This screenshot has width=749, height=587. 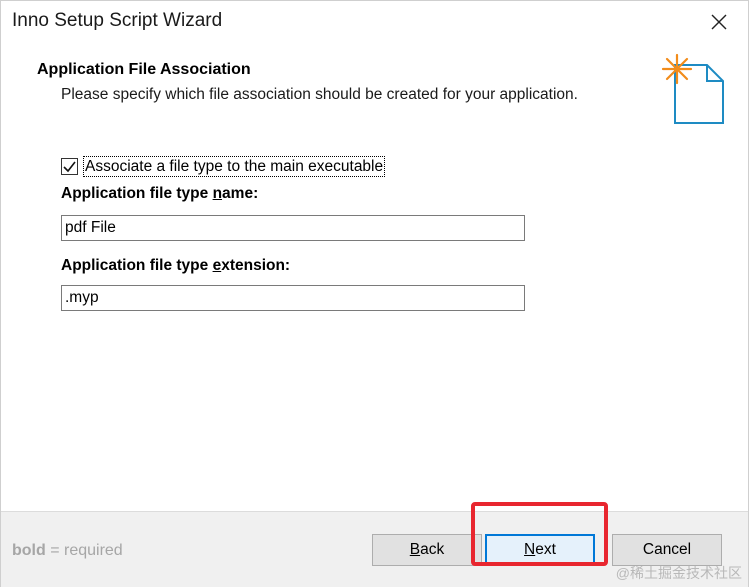 I want to click on close-icon, so click(x=719, y=22).